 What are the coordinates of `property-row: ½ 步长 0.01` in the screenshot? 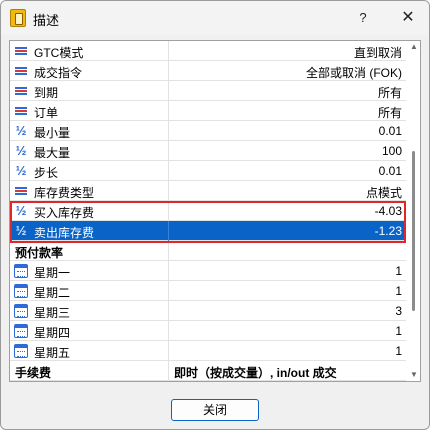 It's located at (208, 171).